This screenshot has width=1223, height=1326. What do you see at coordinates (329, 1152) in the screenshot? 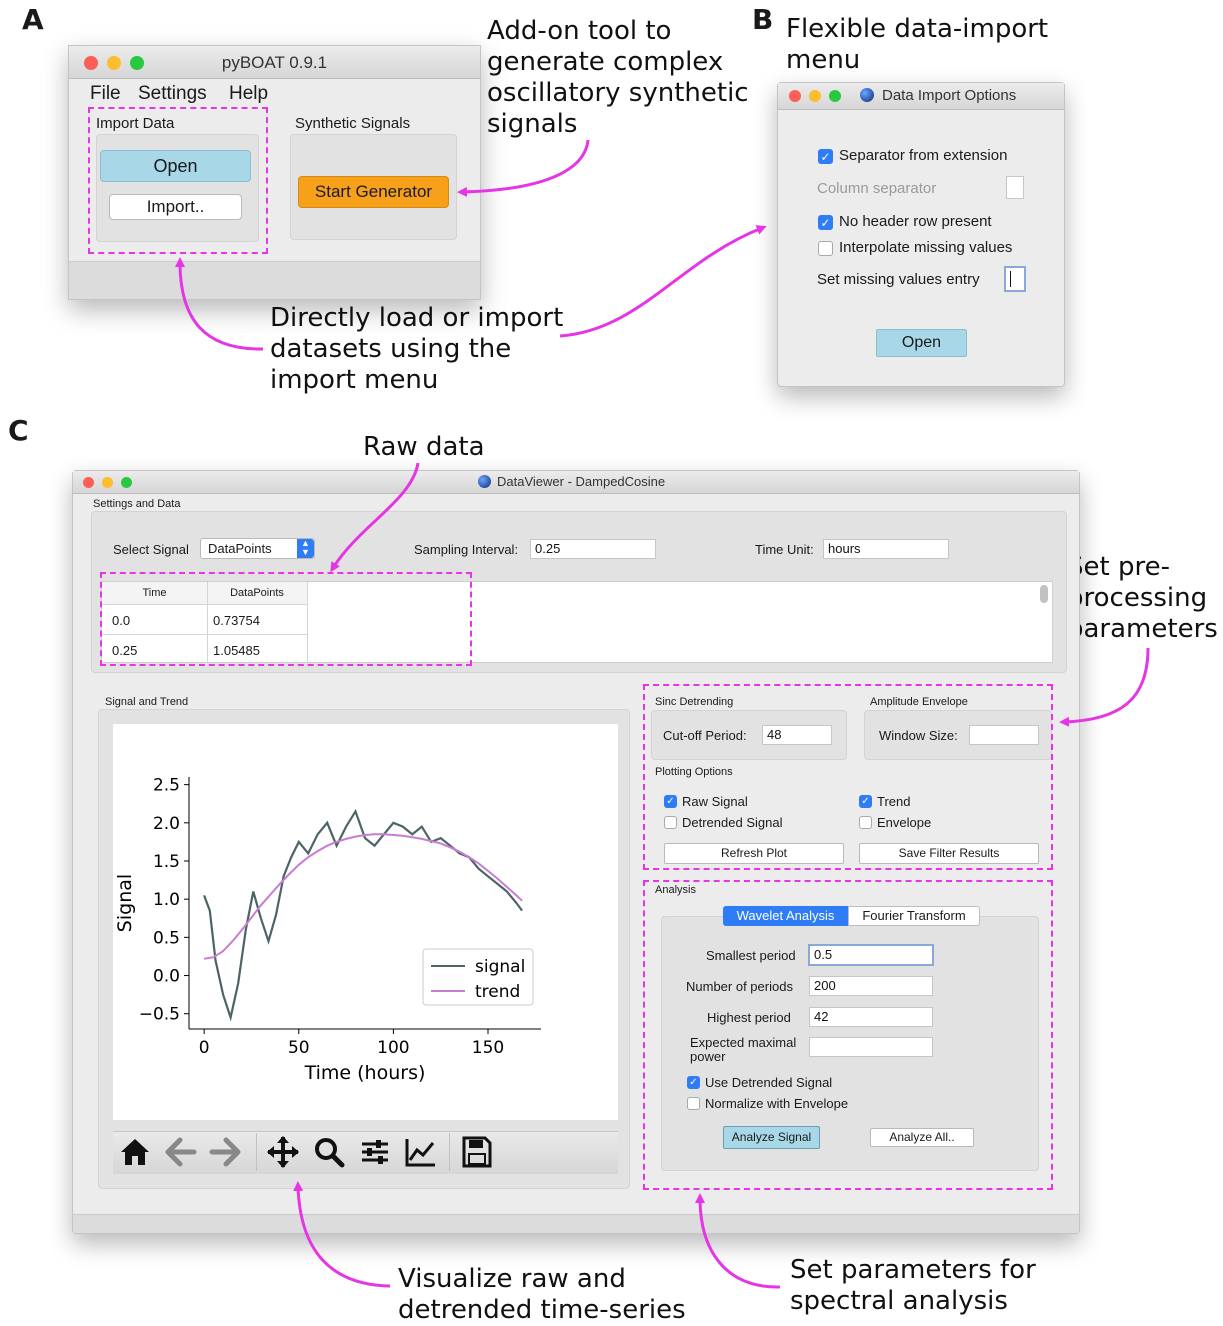
I see `zoom-icon` at bounding box center [329, 1152].